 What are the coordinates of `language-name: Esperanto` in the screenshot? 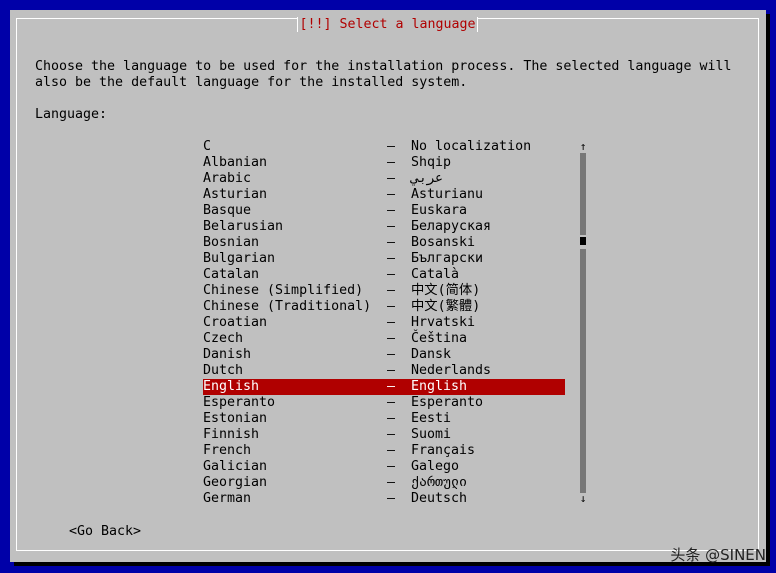 It's located at (239, 402).